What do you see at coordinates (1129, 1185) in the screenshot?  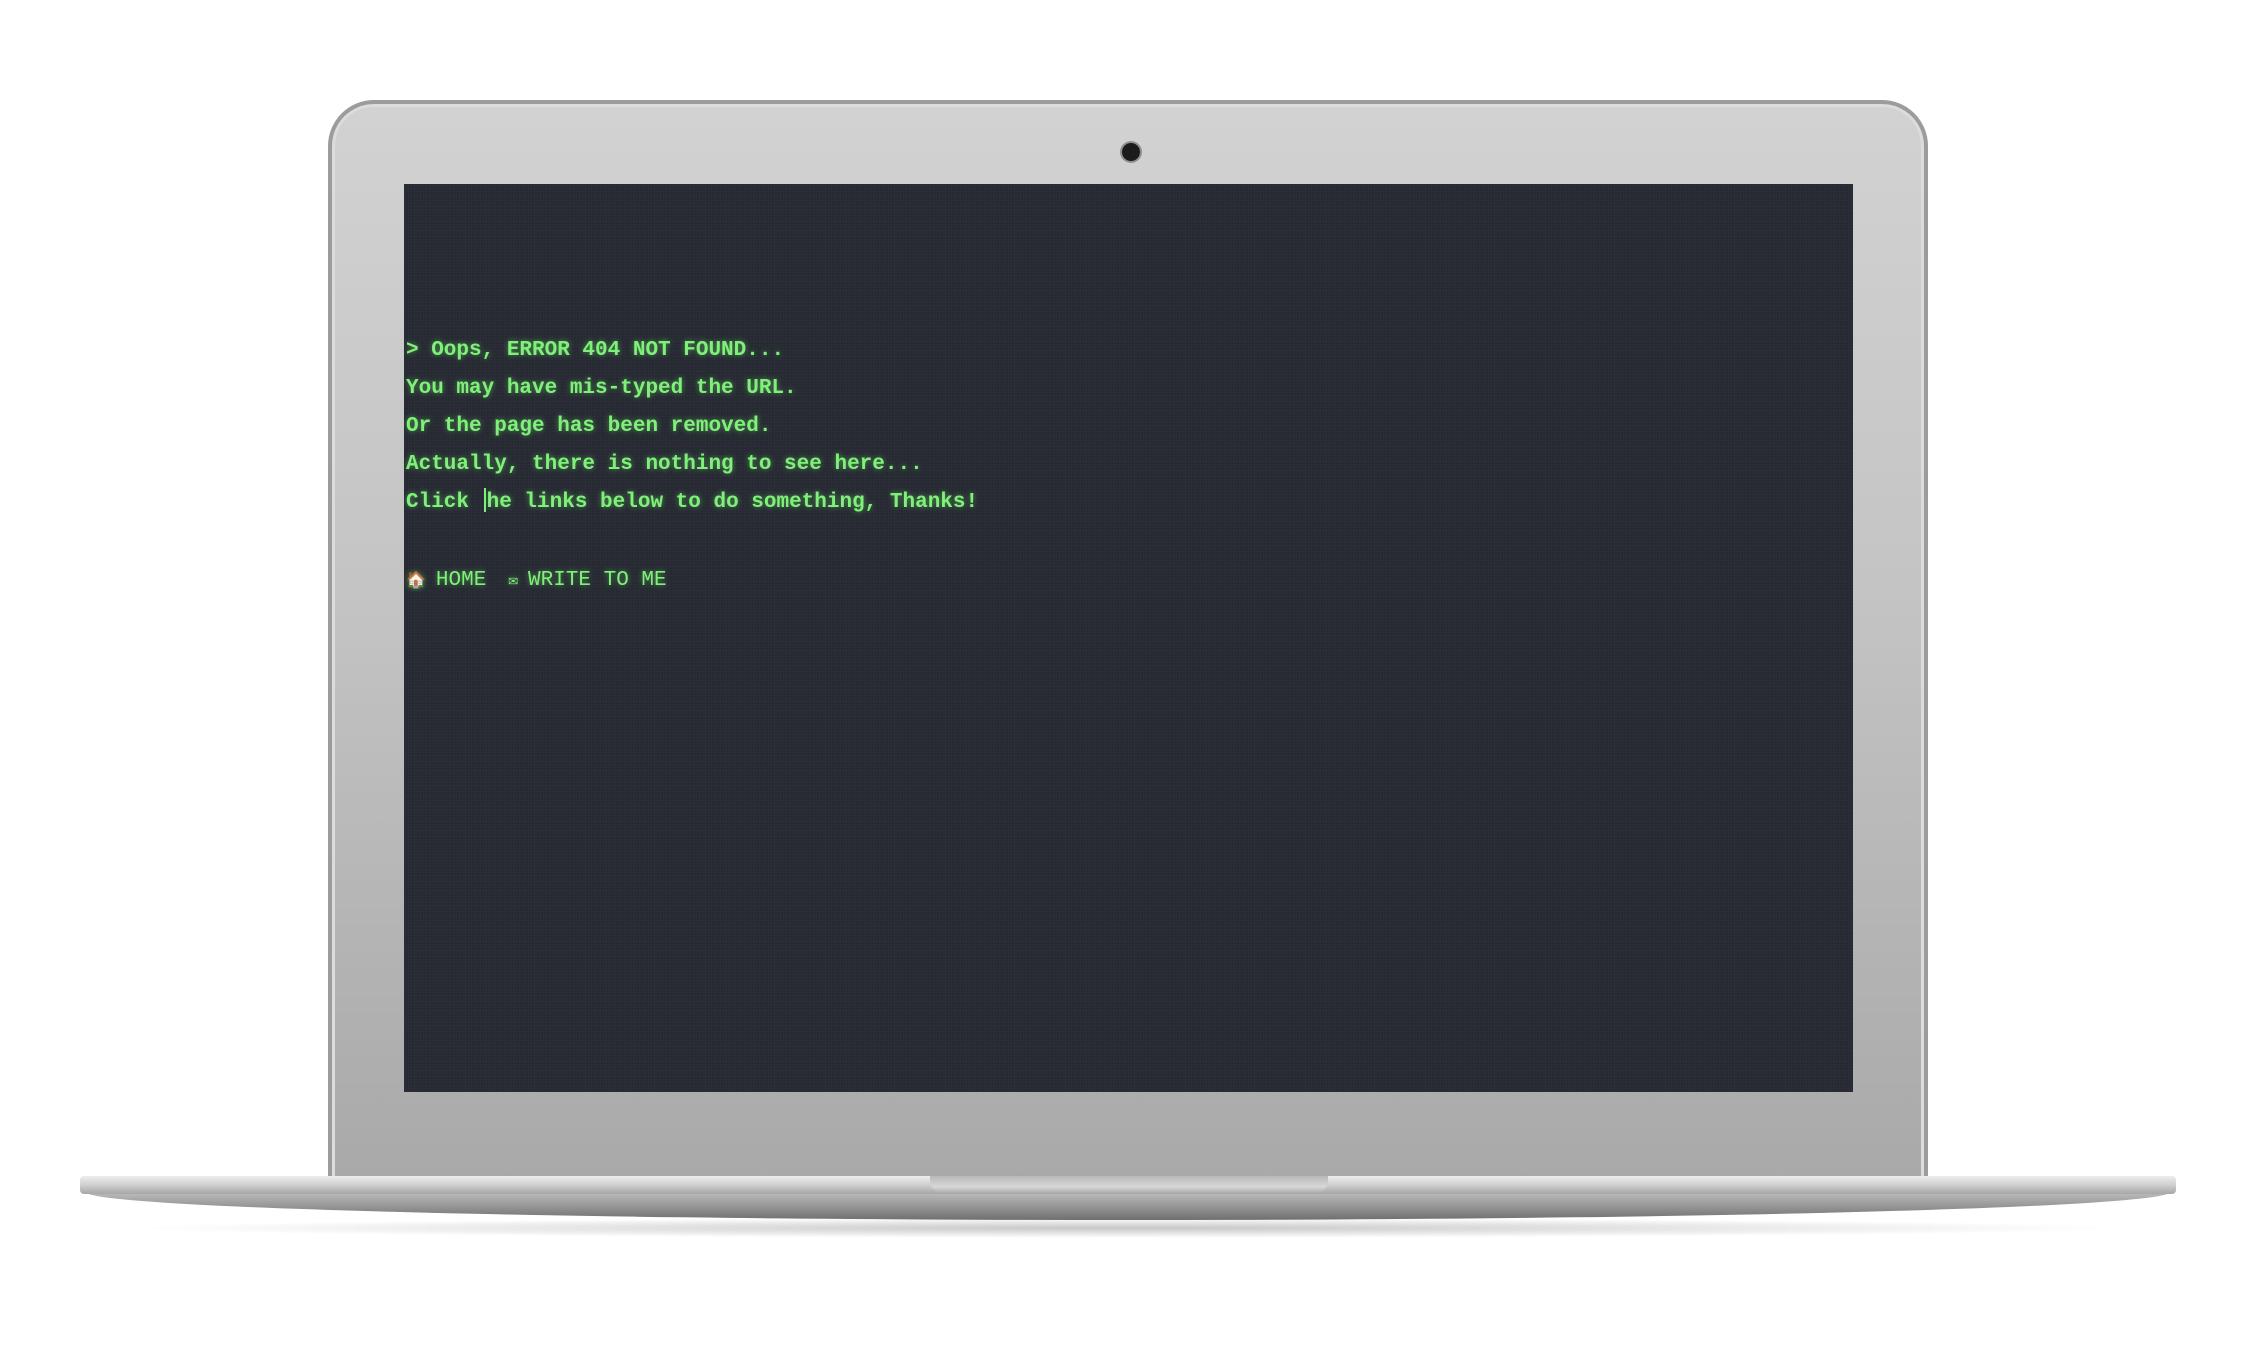 I see `laptop-notch` at bounding box center [1129, 1185].